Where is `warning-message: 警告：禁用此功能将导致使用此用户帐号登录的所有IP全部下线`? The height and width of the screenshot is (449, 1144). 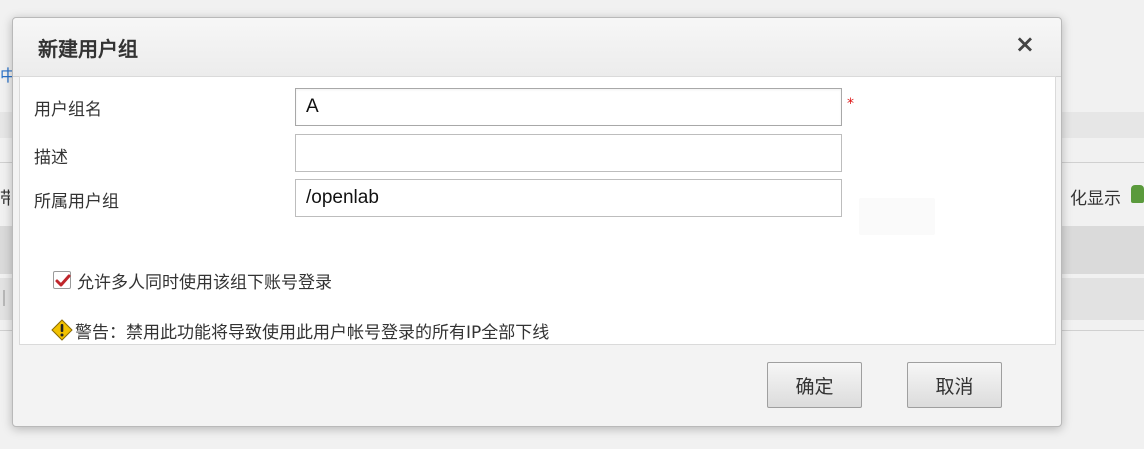 warning-message: 警告：禁用此功能将导致使用此用户帐号登录的所有IP全部下线 is located at coordinates (300, 330).